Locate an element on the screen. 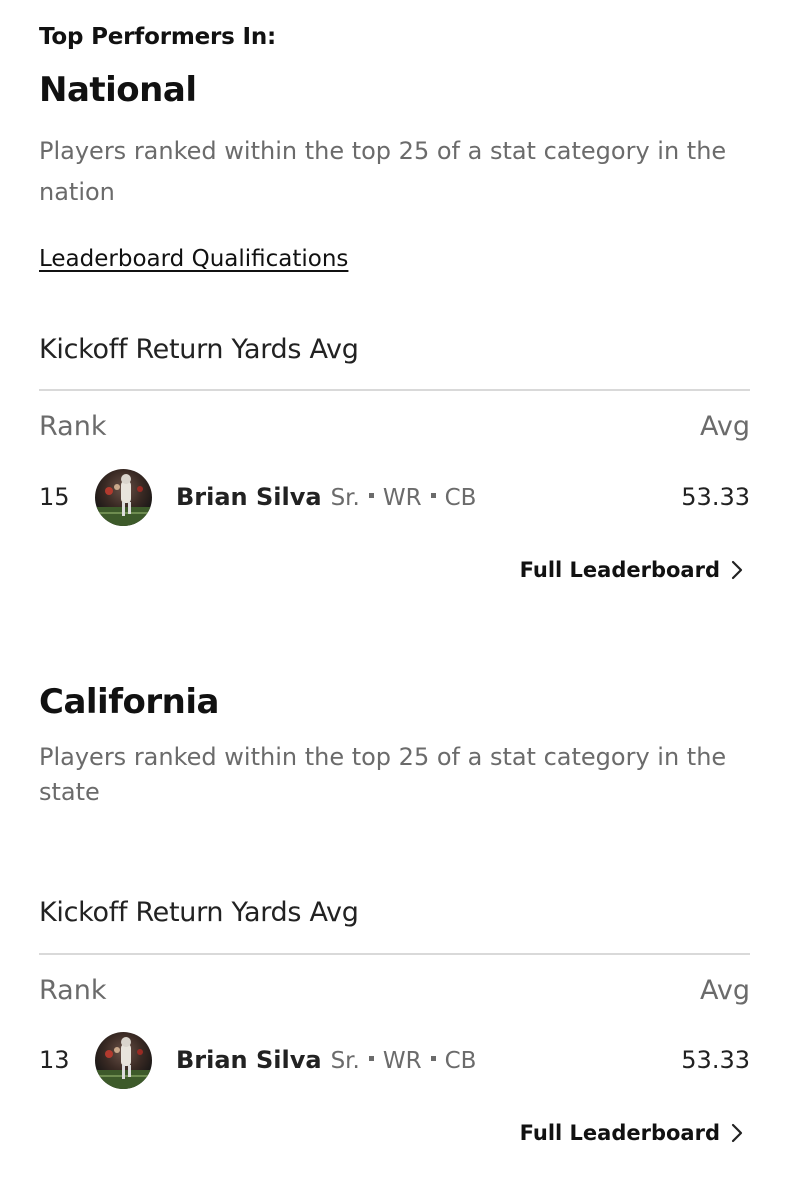 The image size is (788, 1200). category-title-california: Kickoff Return Yards Avg is located at coordinates (199, 912).